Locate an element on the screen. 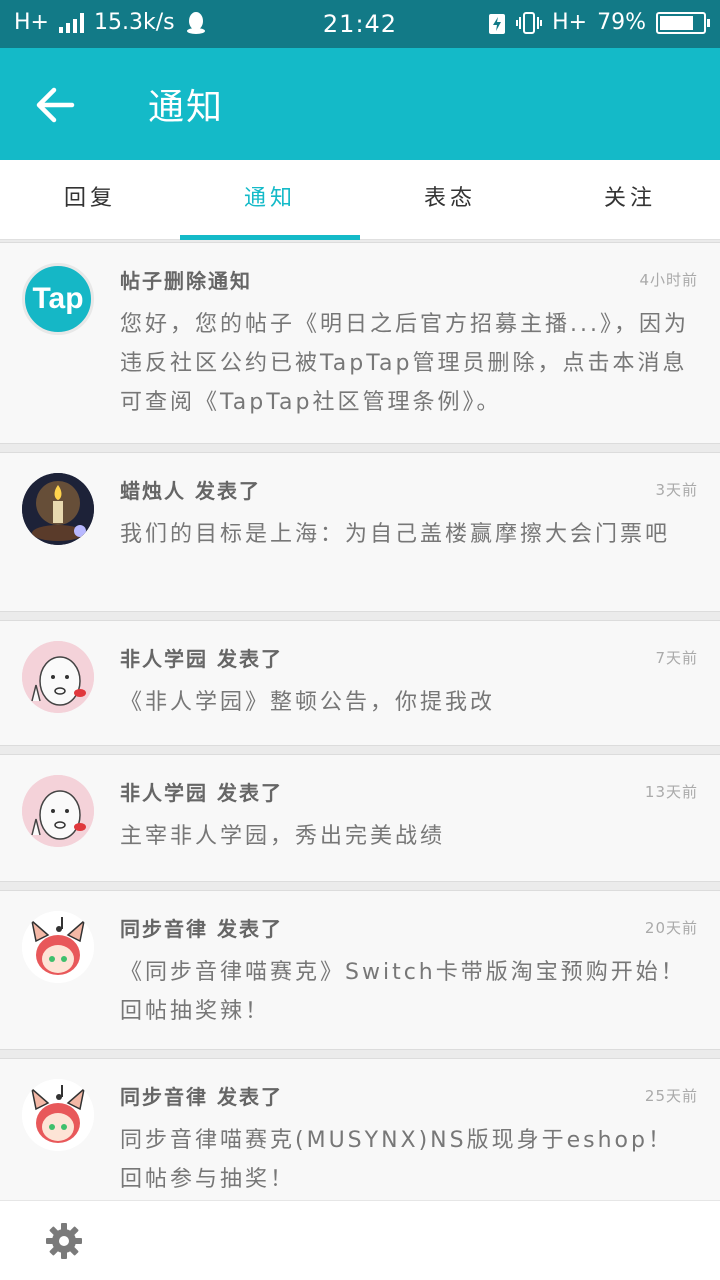  gear-icon is located at coordinates (64, 1241).